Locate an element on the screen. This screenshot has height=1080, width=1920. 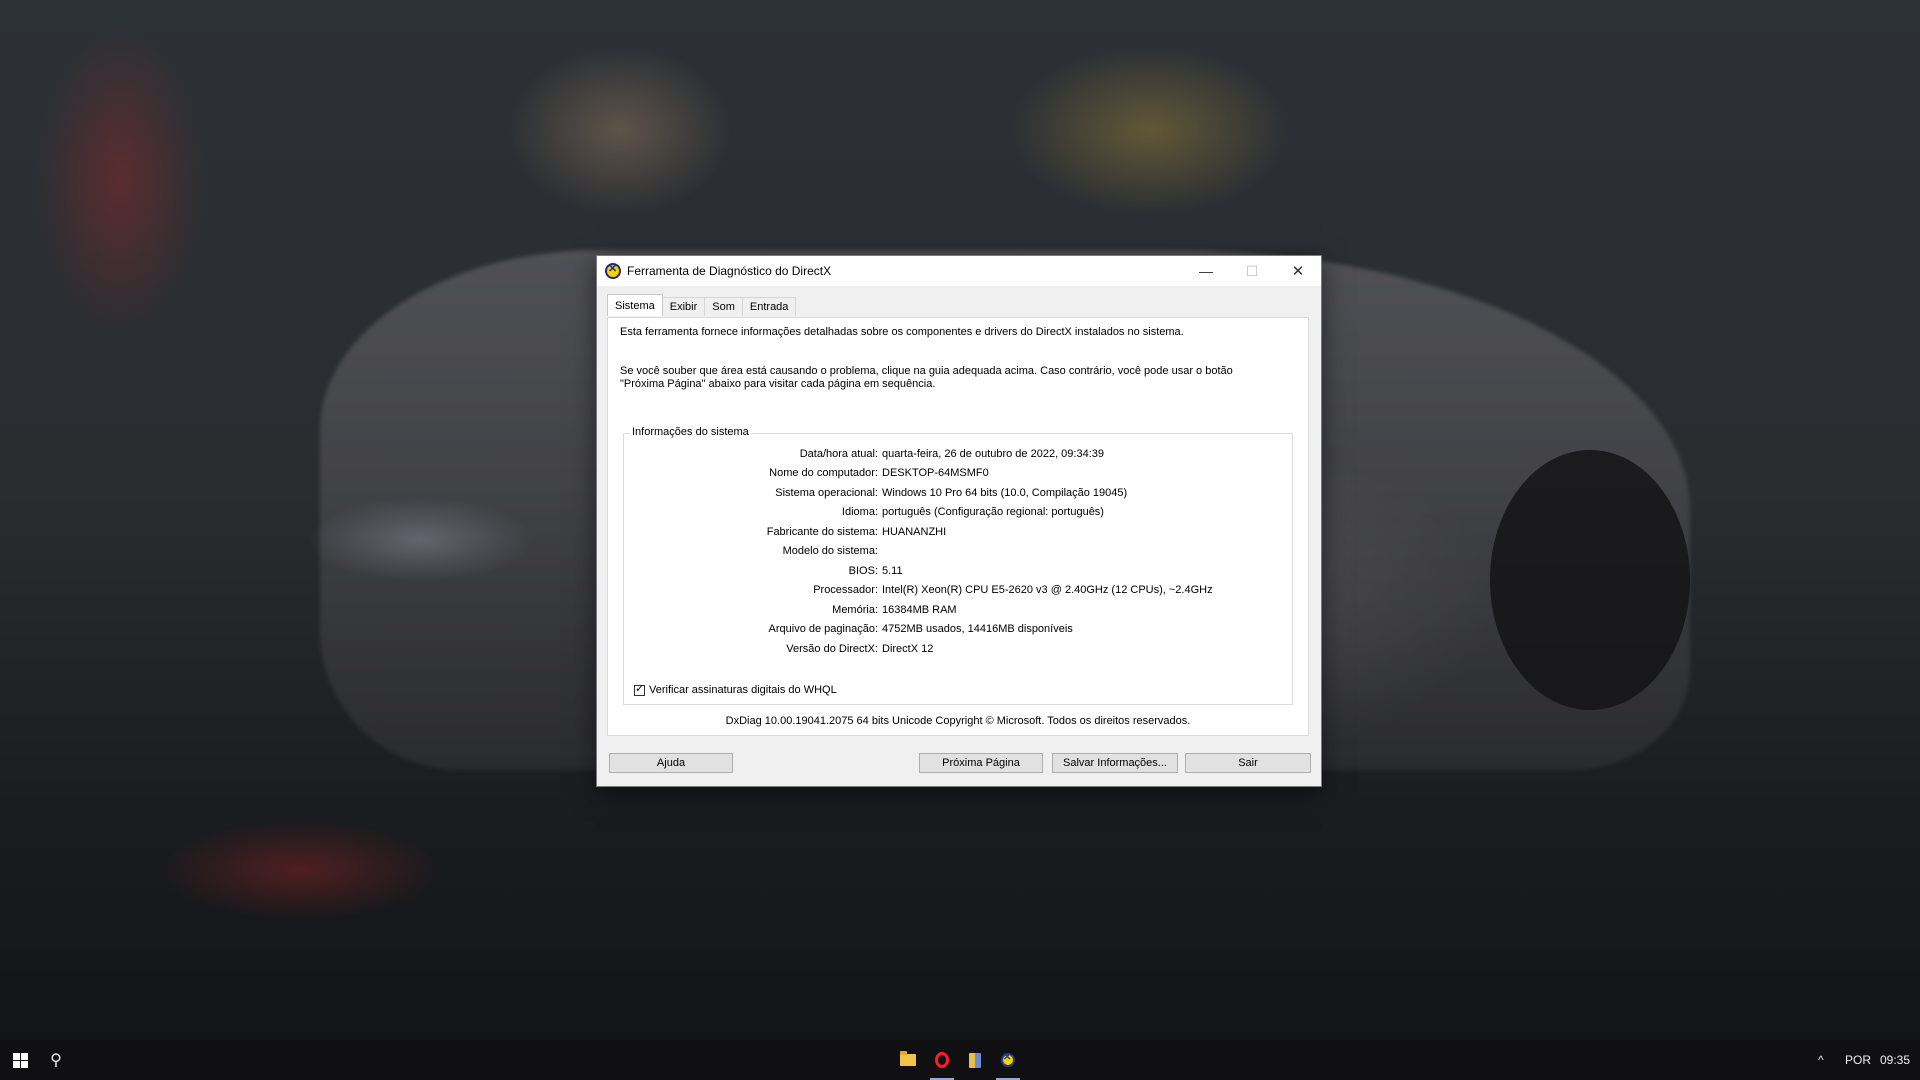
info-row-memory: Memória: 16384MB RAM is located at coordinates (790, 612).